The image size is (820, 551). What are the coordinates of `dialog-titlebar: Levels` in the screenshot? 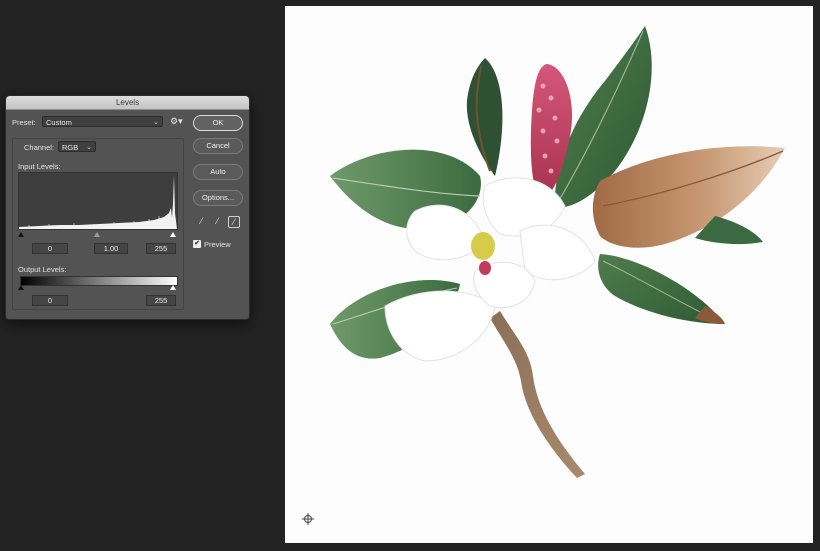 It's located at (127, 103).